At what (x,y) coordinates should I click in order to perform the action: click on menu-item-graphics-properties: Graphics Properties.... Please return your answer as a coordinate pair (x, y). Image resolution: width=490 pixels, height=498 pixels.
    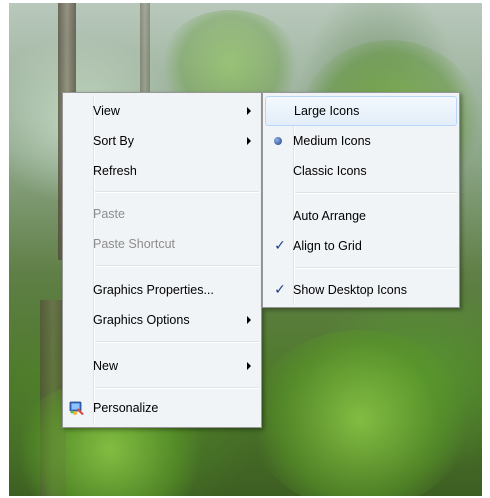
    Looking at the image, I should click on (162, 290).